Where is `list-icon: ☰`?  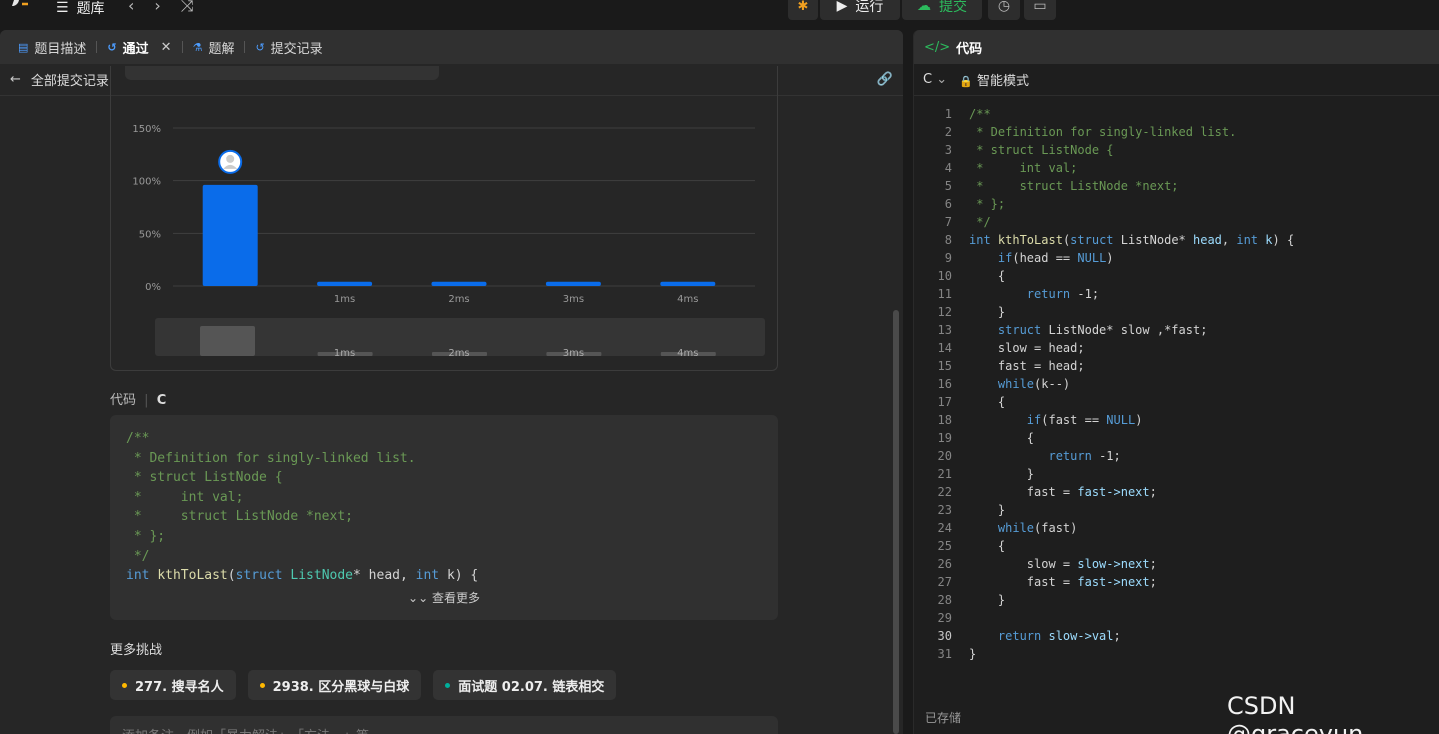
list-icon: ☰ is located at coordinates (62, 8).